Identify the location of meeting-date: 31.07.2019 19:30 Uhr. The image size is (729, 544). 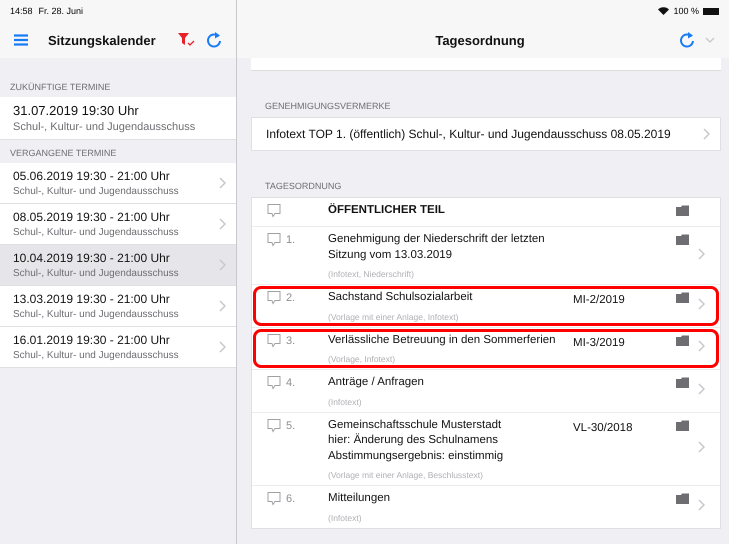
(76, 110).